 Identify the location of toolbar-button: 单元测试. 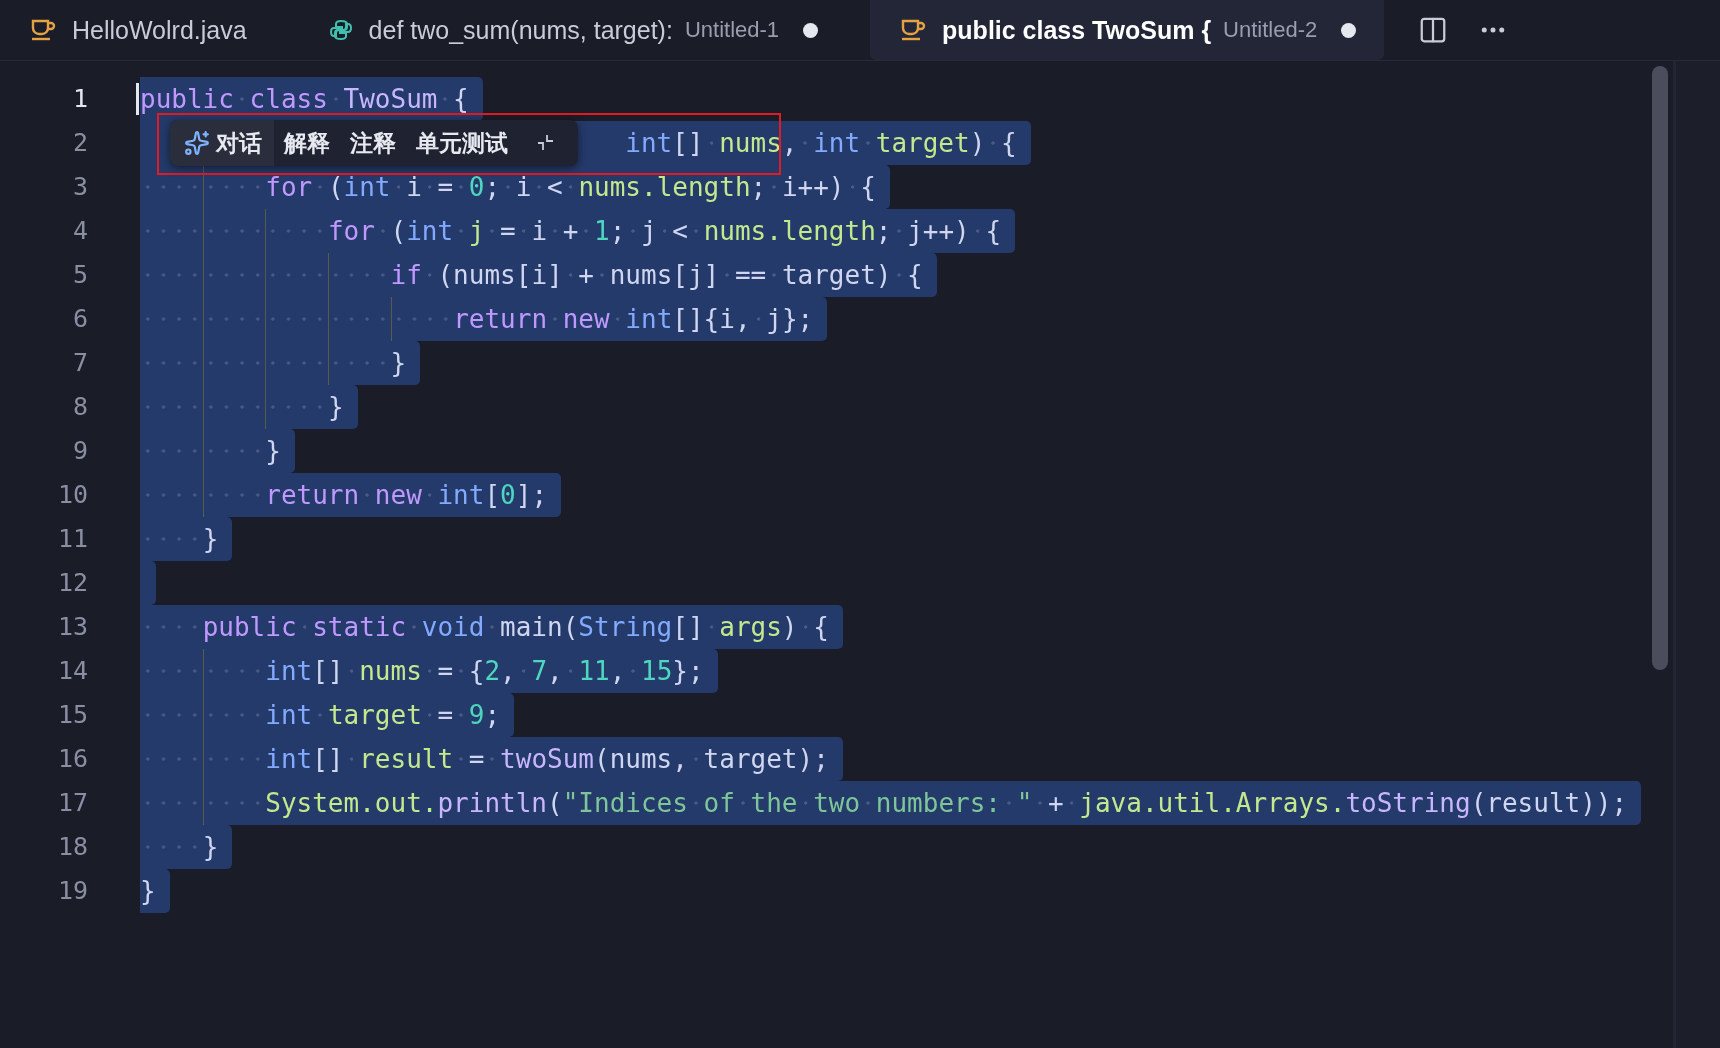
(462, 143).